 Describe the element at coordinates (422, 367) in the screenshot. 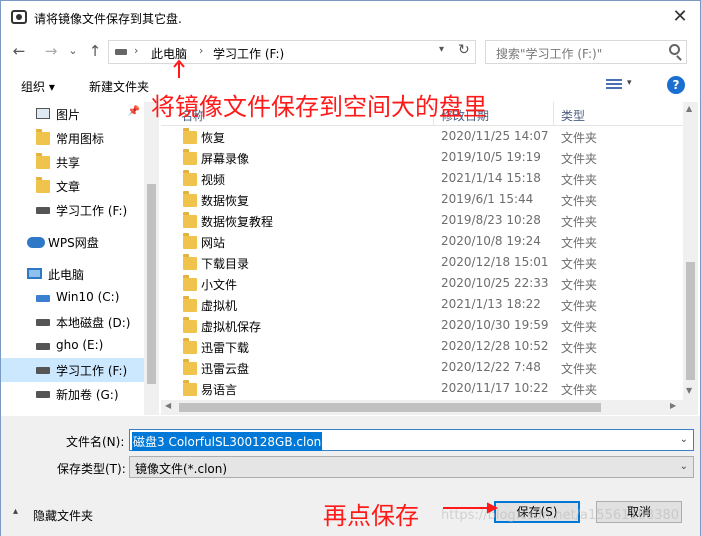

I see `file-row: 迅雷云盘 2020/12/22 7:48 文件夹` at that location.